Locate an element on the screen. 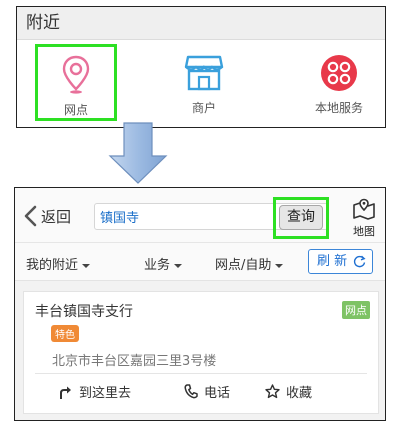 The width and height of the screenshot is (401, 428). featured-tag: 特色 is located at coordinates (65, 333).